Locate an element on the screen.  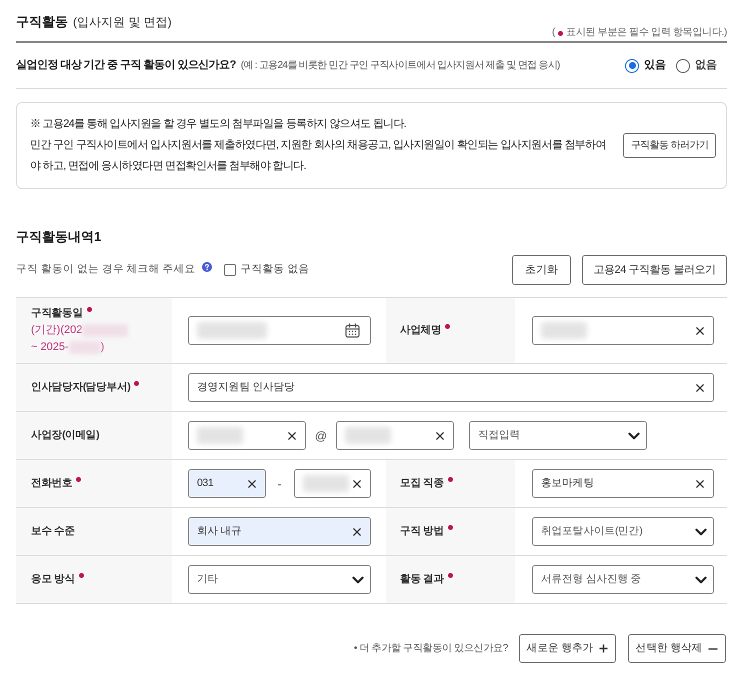
field-label: 보수 수준 is located at coordinates (53, 531).